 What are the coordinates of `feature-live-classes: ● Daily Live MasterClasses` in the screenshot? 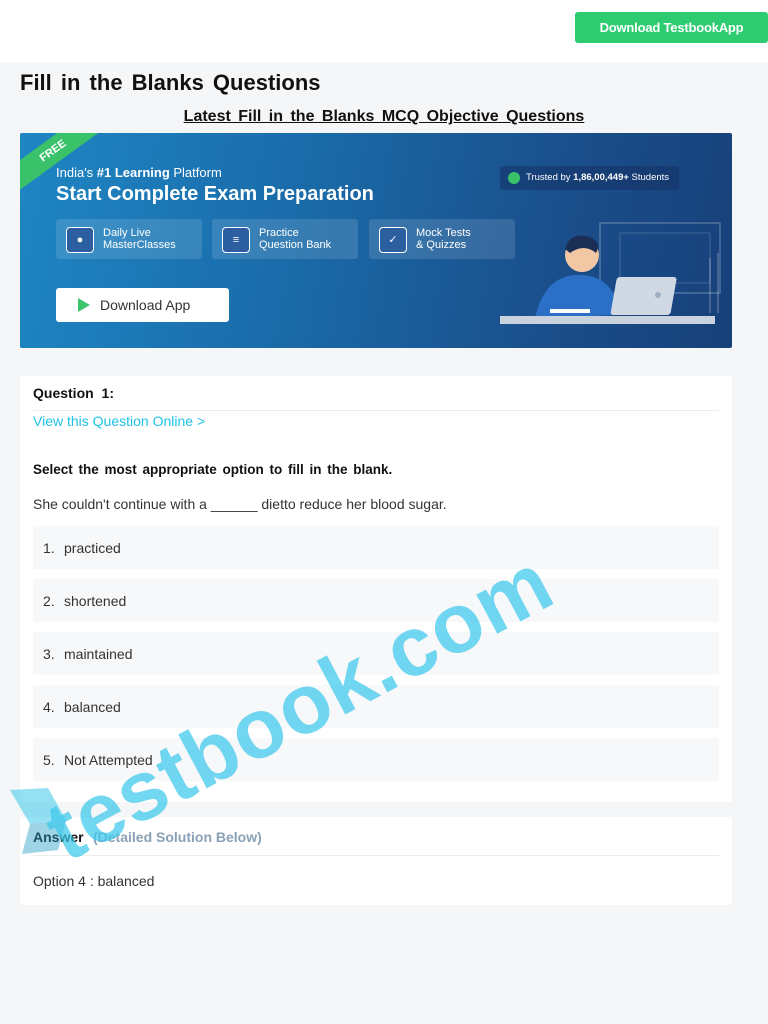 It's located at (129, 239).